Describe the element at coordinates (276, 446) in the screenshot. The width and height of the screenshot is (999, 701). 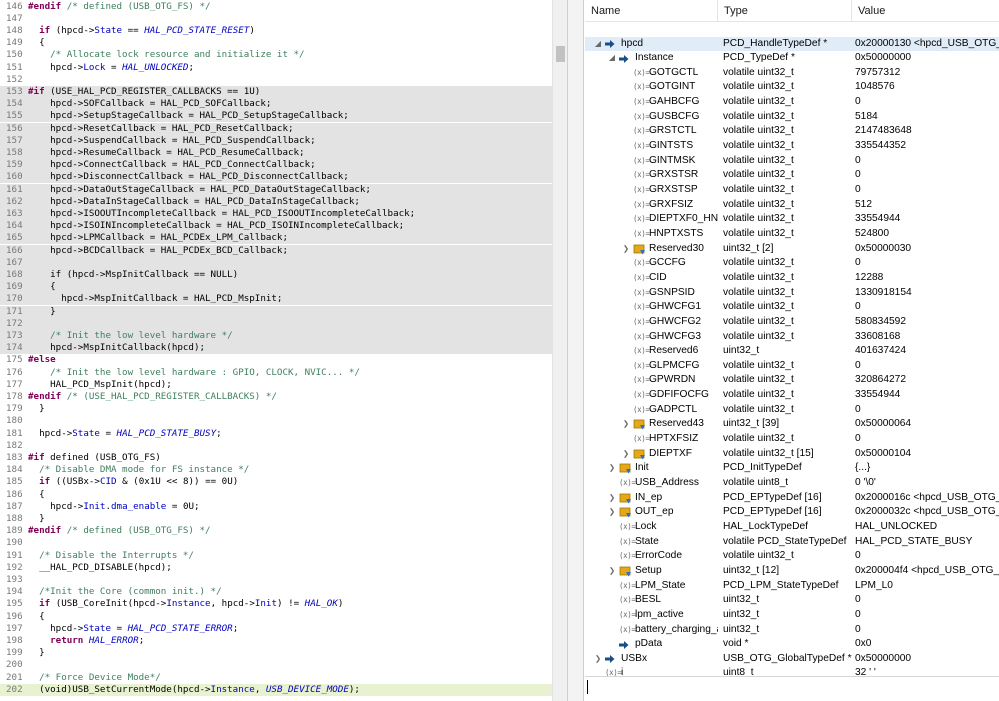
I see `code-line: 182` at that location.